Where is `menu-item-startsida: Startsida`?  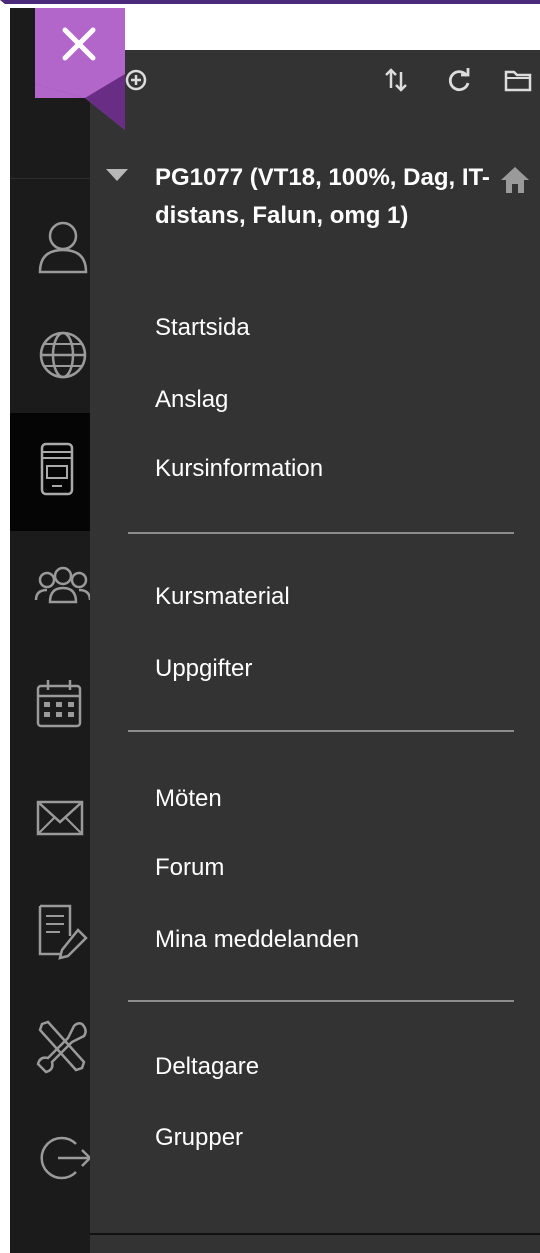 menu-item-startsida: Startsida is located at coordinates (202, 328).